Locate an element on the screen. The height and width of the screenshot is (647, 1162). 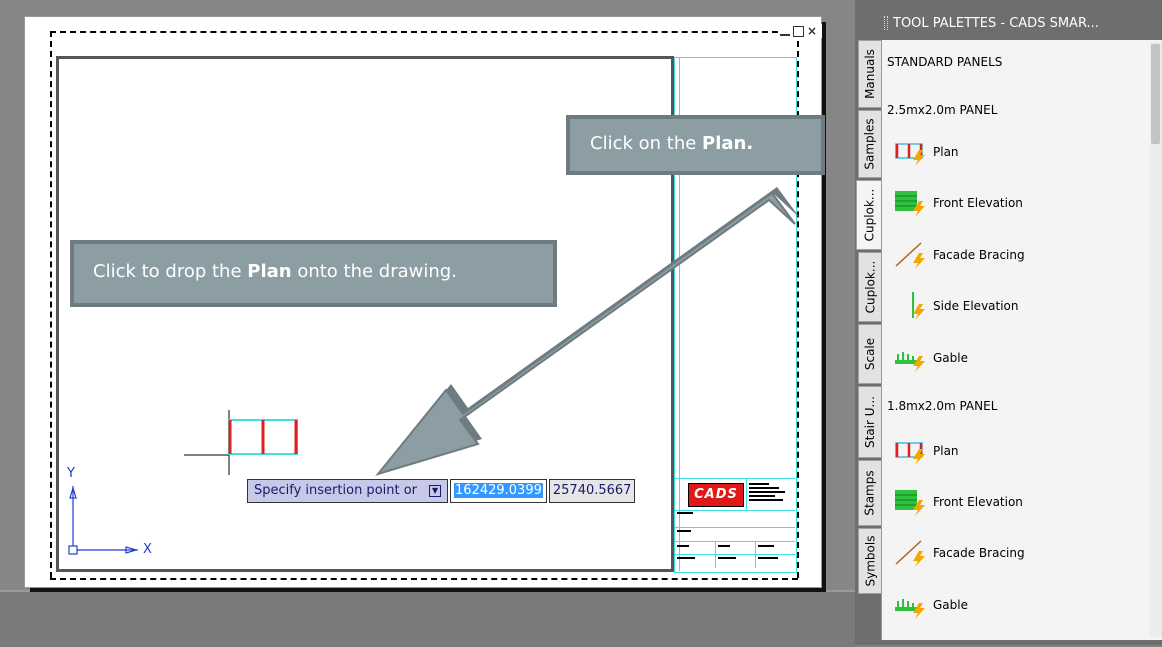
tab-label: Samples is located at coordinates (870, 144).